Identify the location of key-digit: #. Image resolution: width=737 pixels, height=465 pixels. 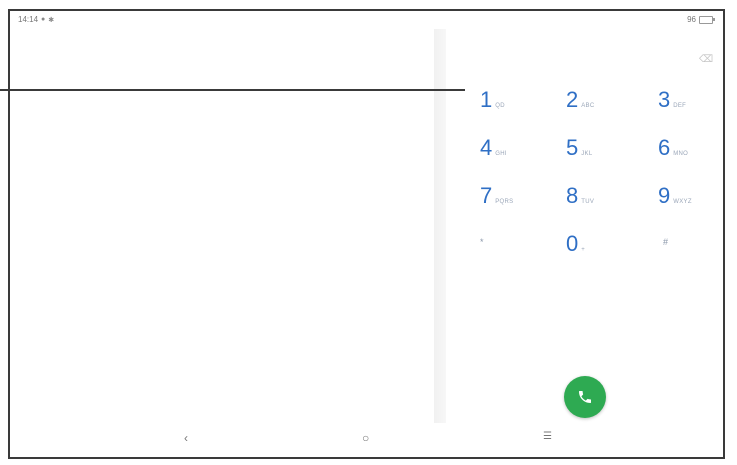
(666, 242).